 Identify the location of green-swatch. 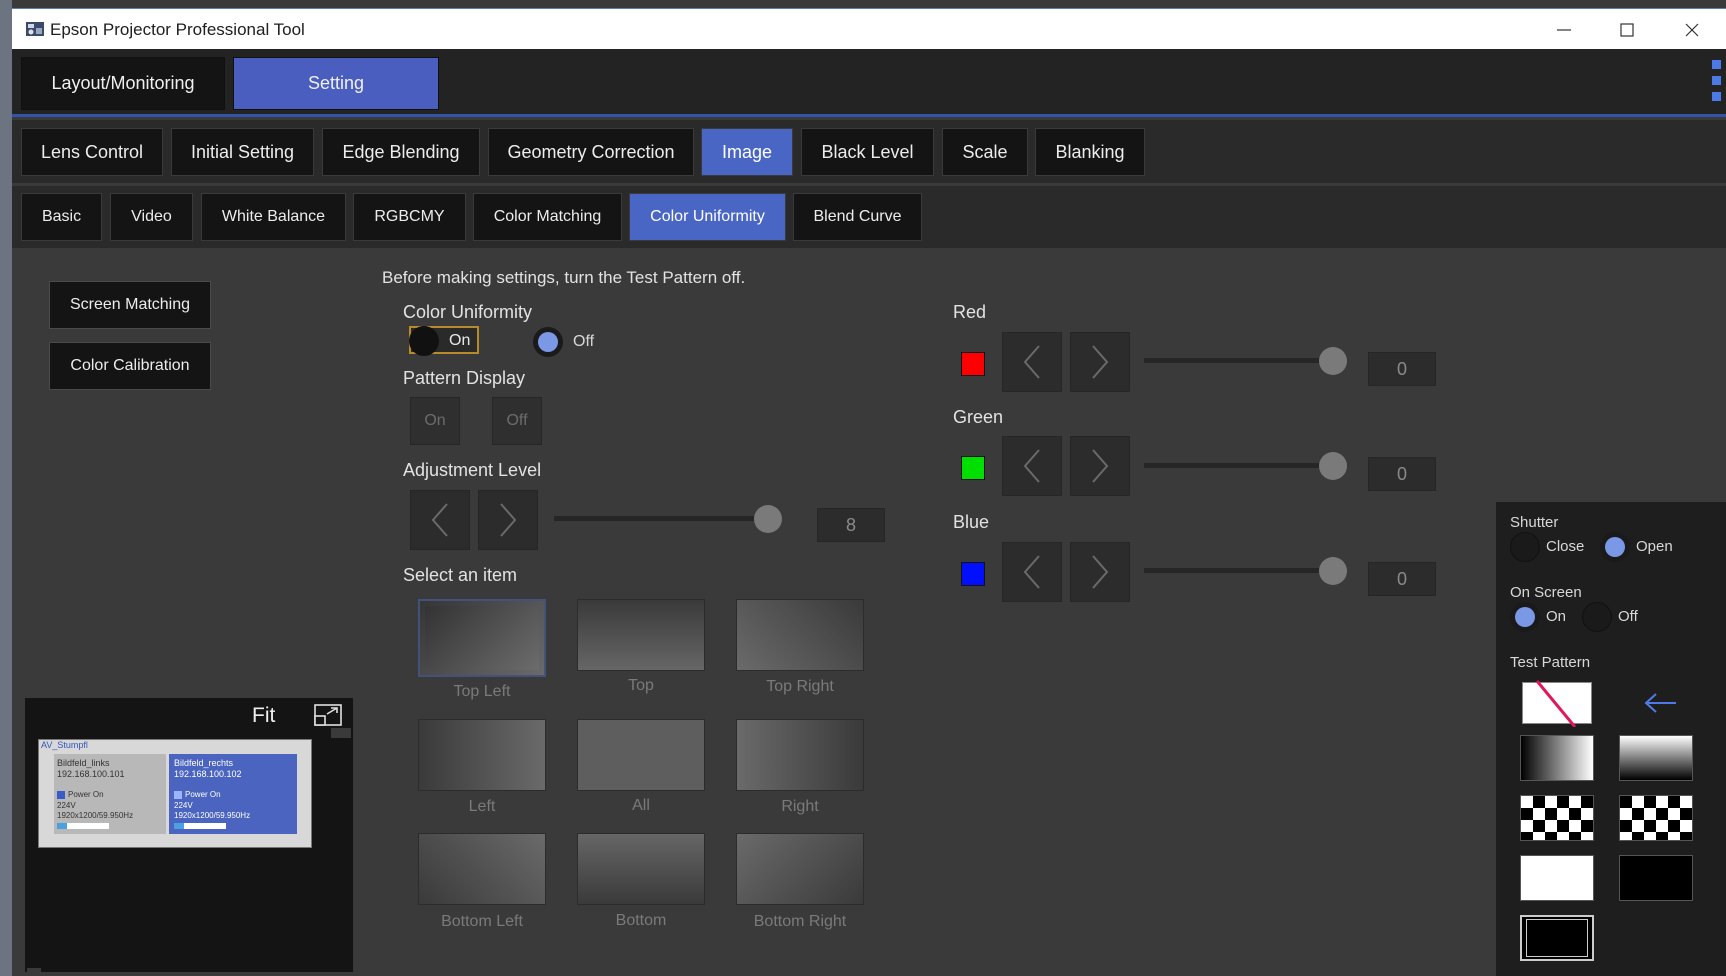
(973, 468).